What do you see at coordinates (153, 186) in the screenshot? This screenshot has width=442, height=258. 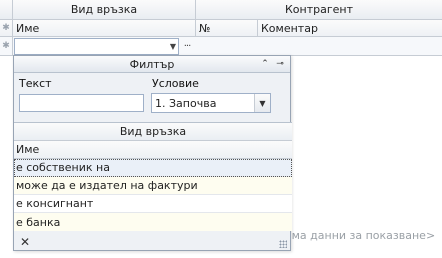 I see `list-item: може да е издател на фактури` at bounding box center [153, 186].